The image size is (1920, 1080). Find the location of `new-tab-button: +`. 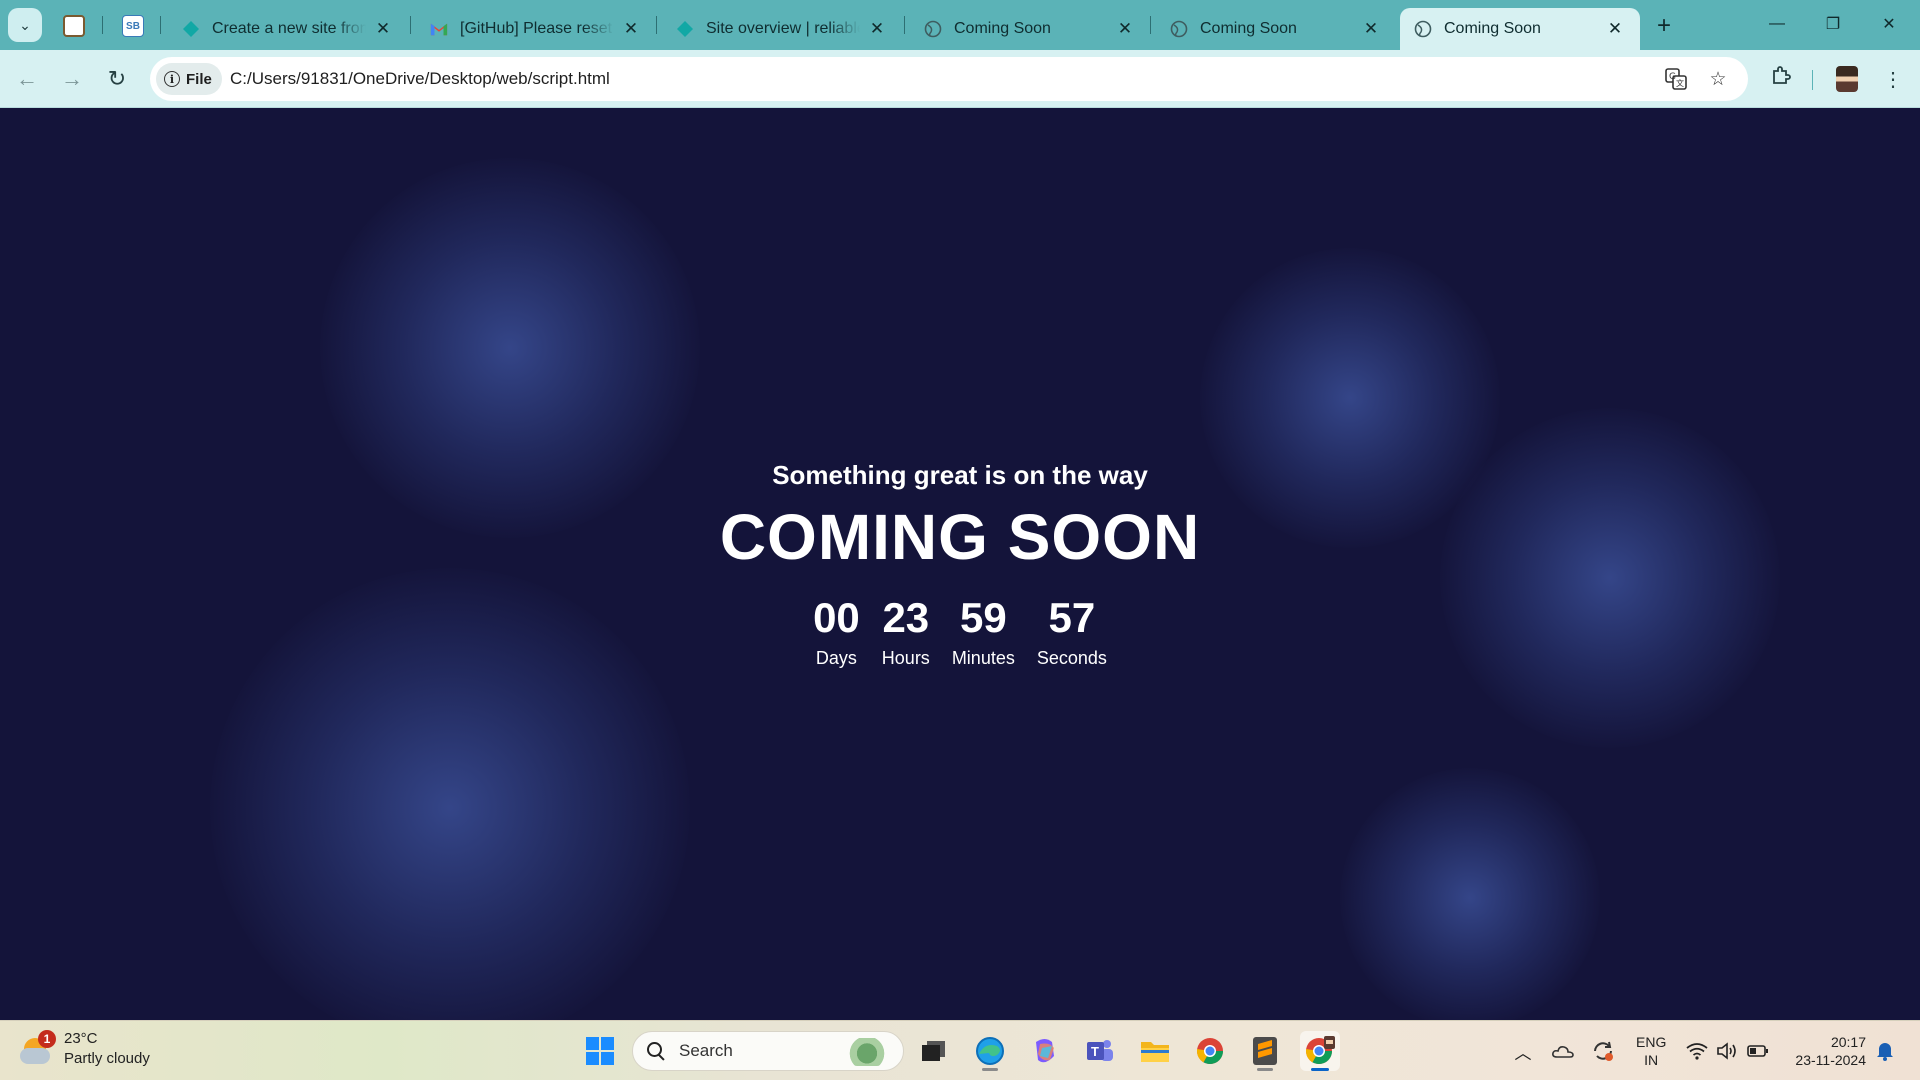

new-tab-button: + is located at coordinates (1664, 26).